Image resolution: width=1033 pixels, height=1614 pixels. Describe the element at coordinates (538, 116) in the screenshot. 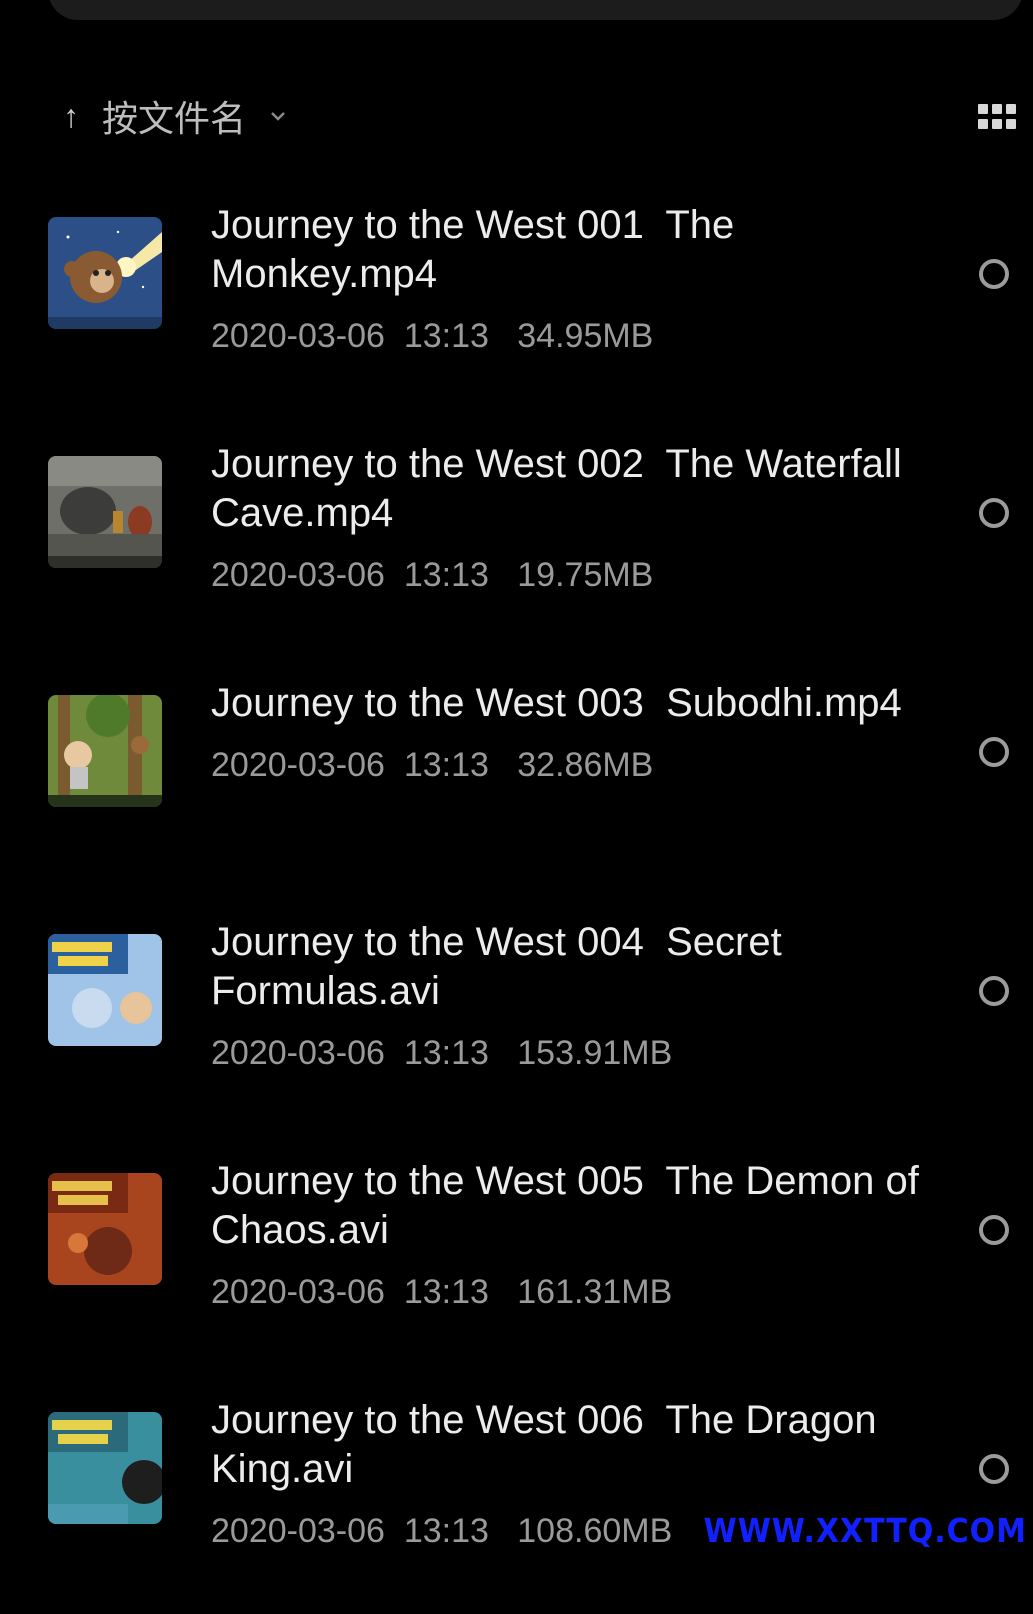

I see `sort-toolbar: ↑ 按文件名` at that location.